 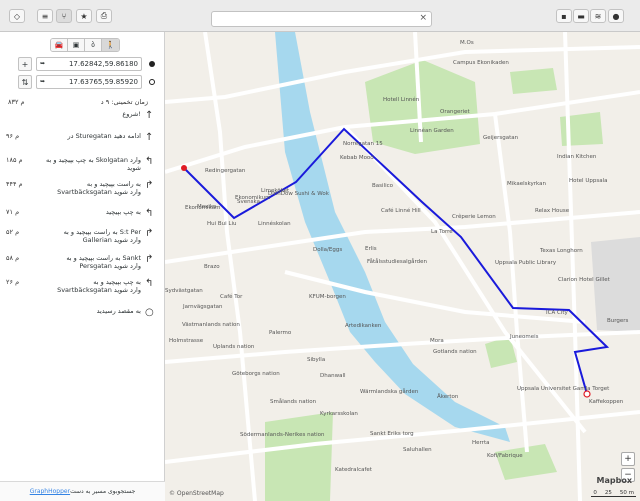 What do you see at coordinates (13, 212) in the screenshot?
I see `instruction-distance: ۷۱ م` at bounding box center [13, 212].